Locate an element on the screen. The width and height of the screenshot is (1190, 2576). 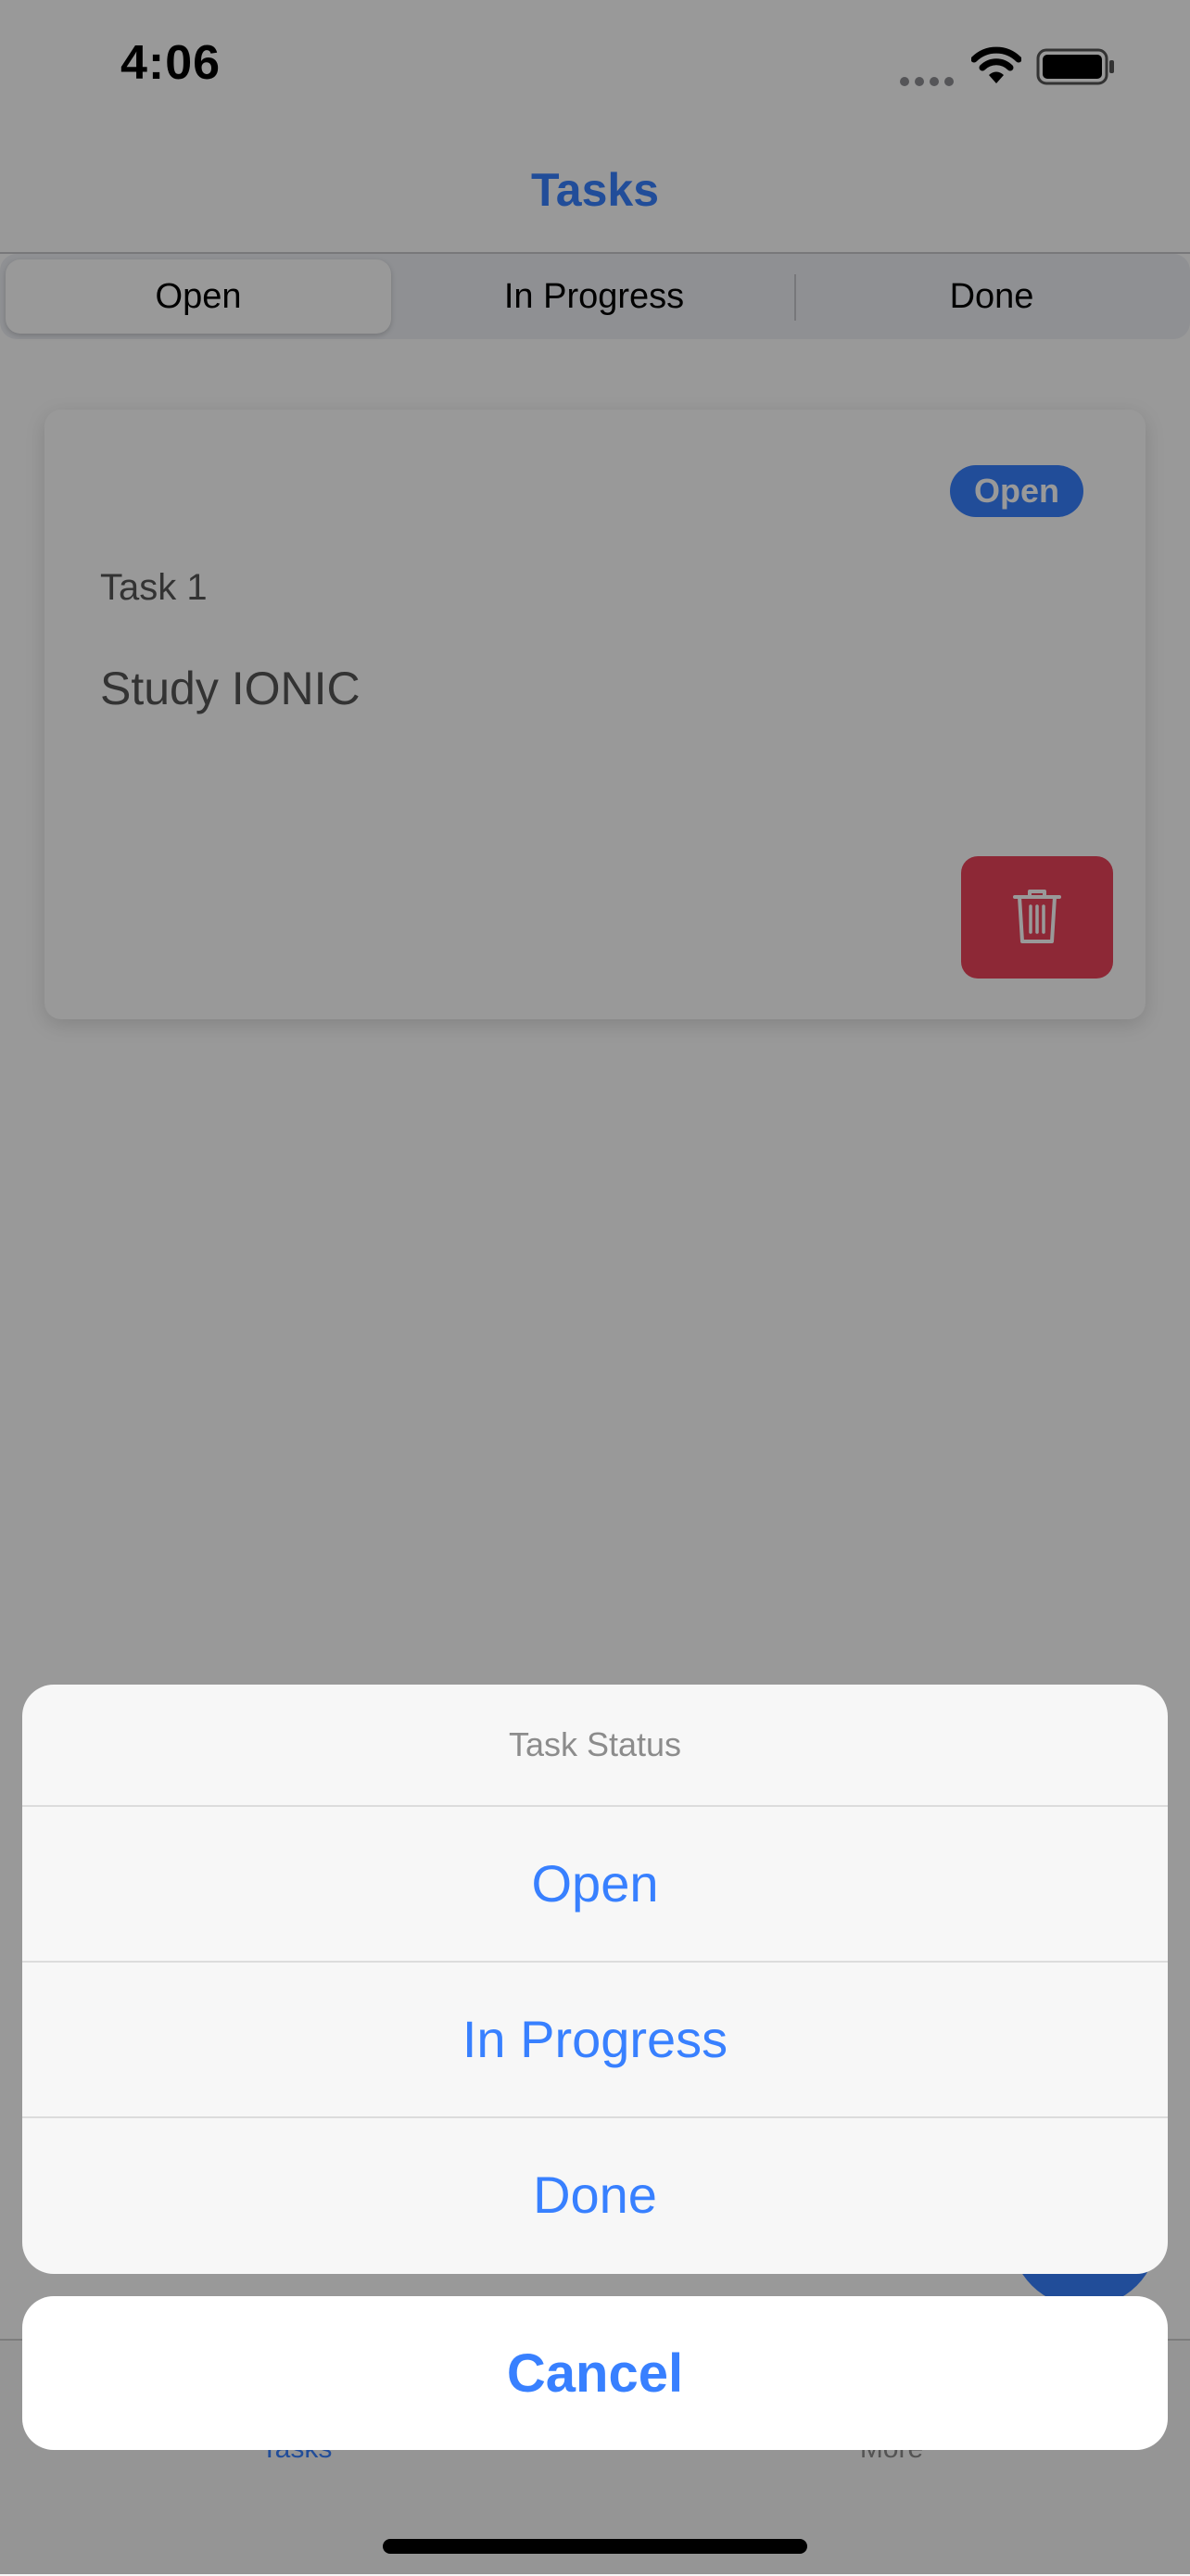
cancel-button: Cancel is located at coordinates (595, 2373).